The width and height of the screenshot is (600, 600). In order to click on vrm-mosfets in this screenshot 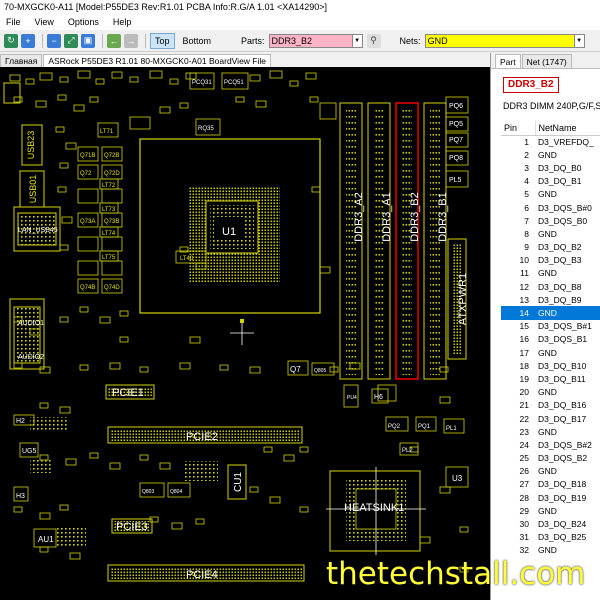, I will do `click(100, 208)`.